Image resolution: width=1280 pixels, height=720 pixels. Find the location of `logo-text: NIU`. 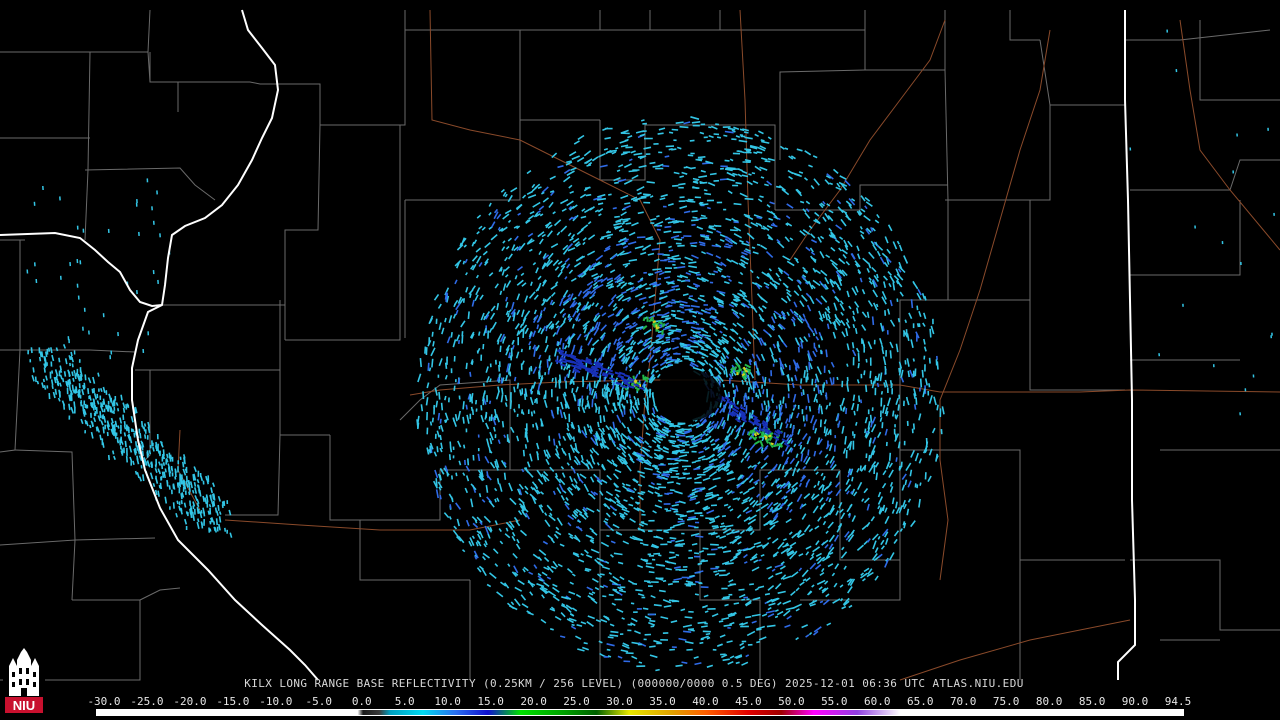

logo-text: NIU is located at coordinates (24, 705).